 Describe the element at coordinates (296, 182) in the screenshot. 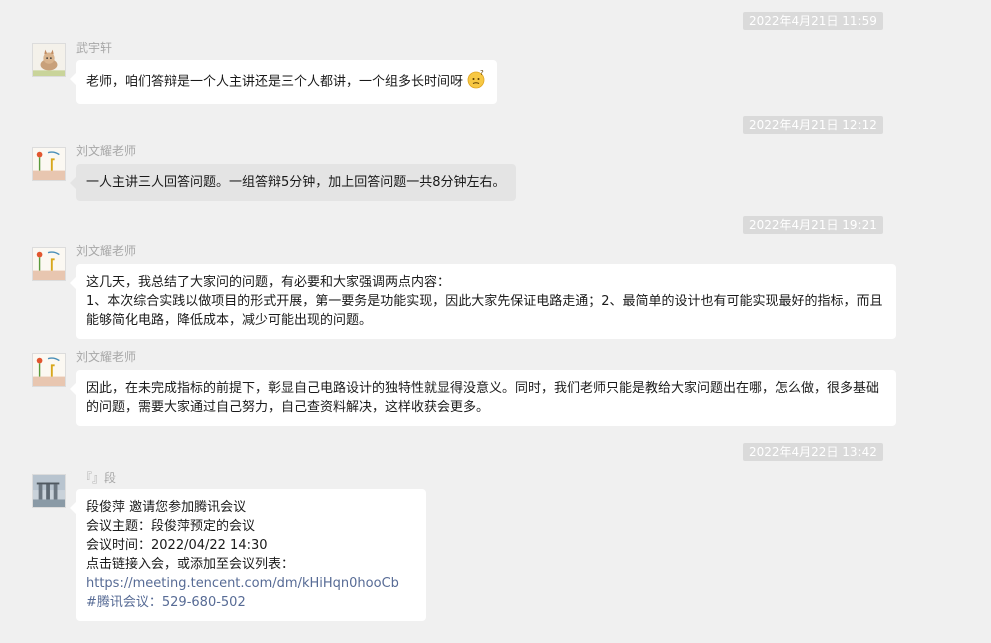

I see `message-text: 一人主讲三人回答问题。一组答辩5分钟，加上回答问题一共8分钟左右。` at that location.